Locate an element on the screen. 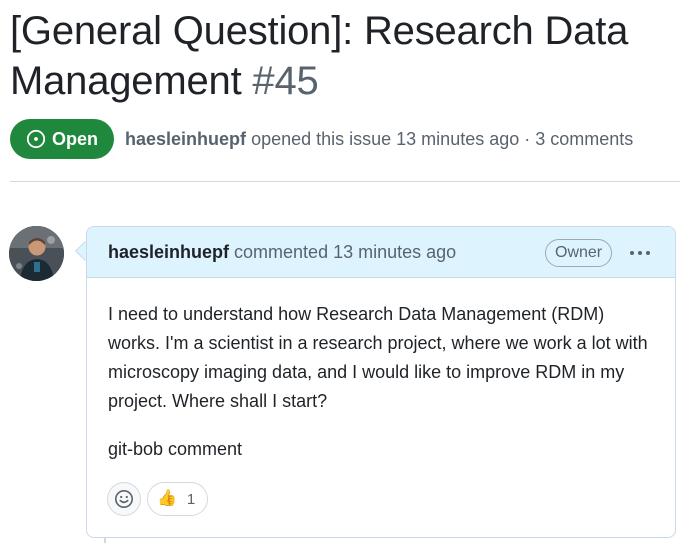 This screenshot has width=680, height=543. user-avatar-icon is located at coordinates (36, 253).